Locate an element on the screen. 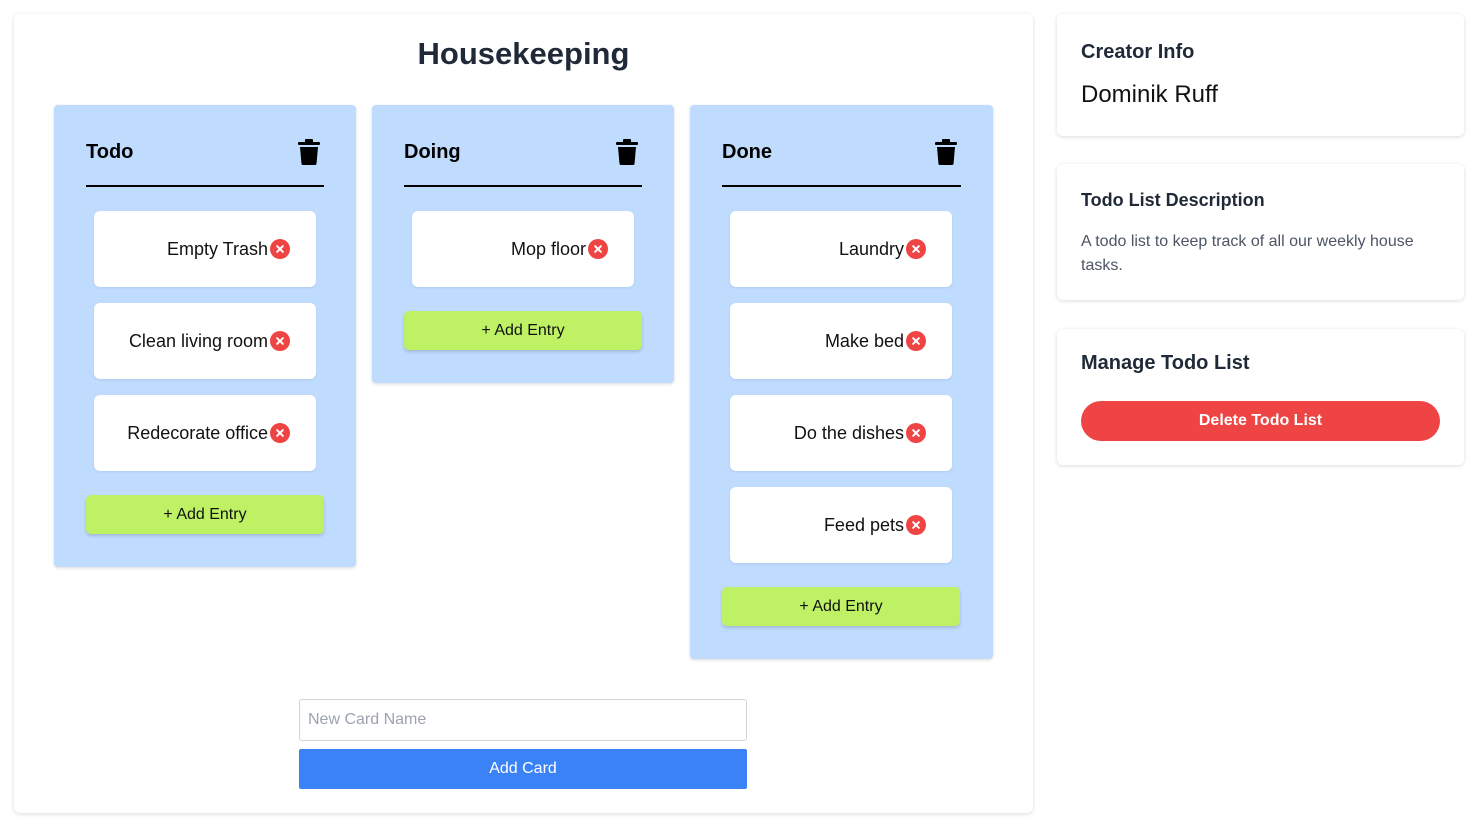 This screenshot has height=830, width=1482. entry-card: Feed pets is located at coordinates (841, 525).